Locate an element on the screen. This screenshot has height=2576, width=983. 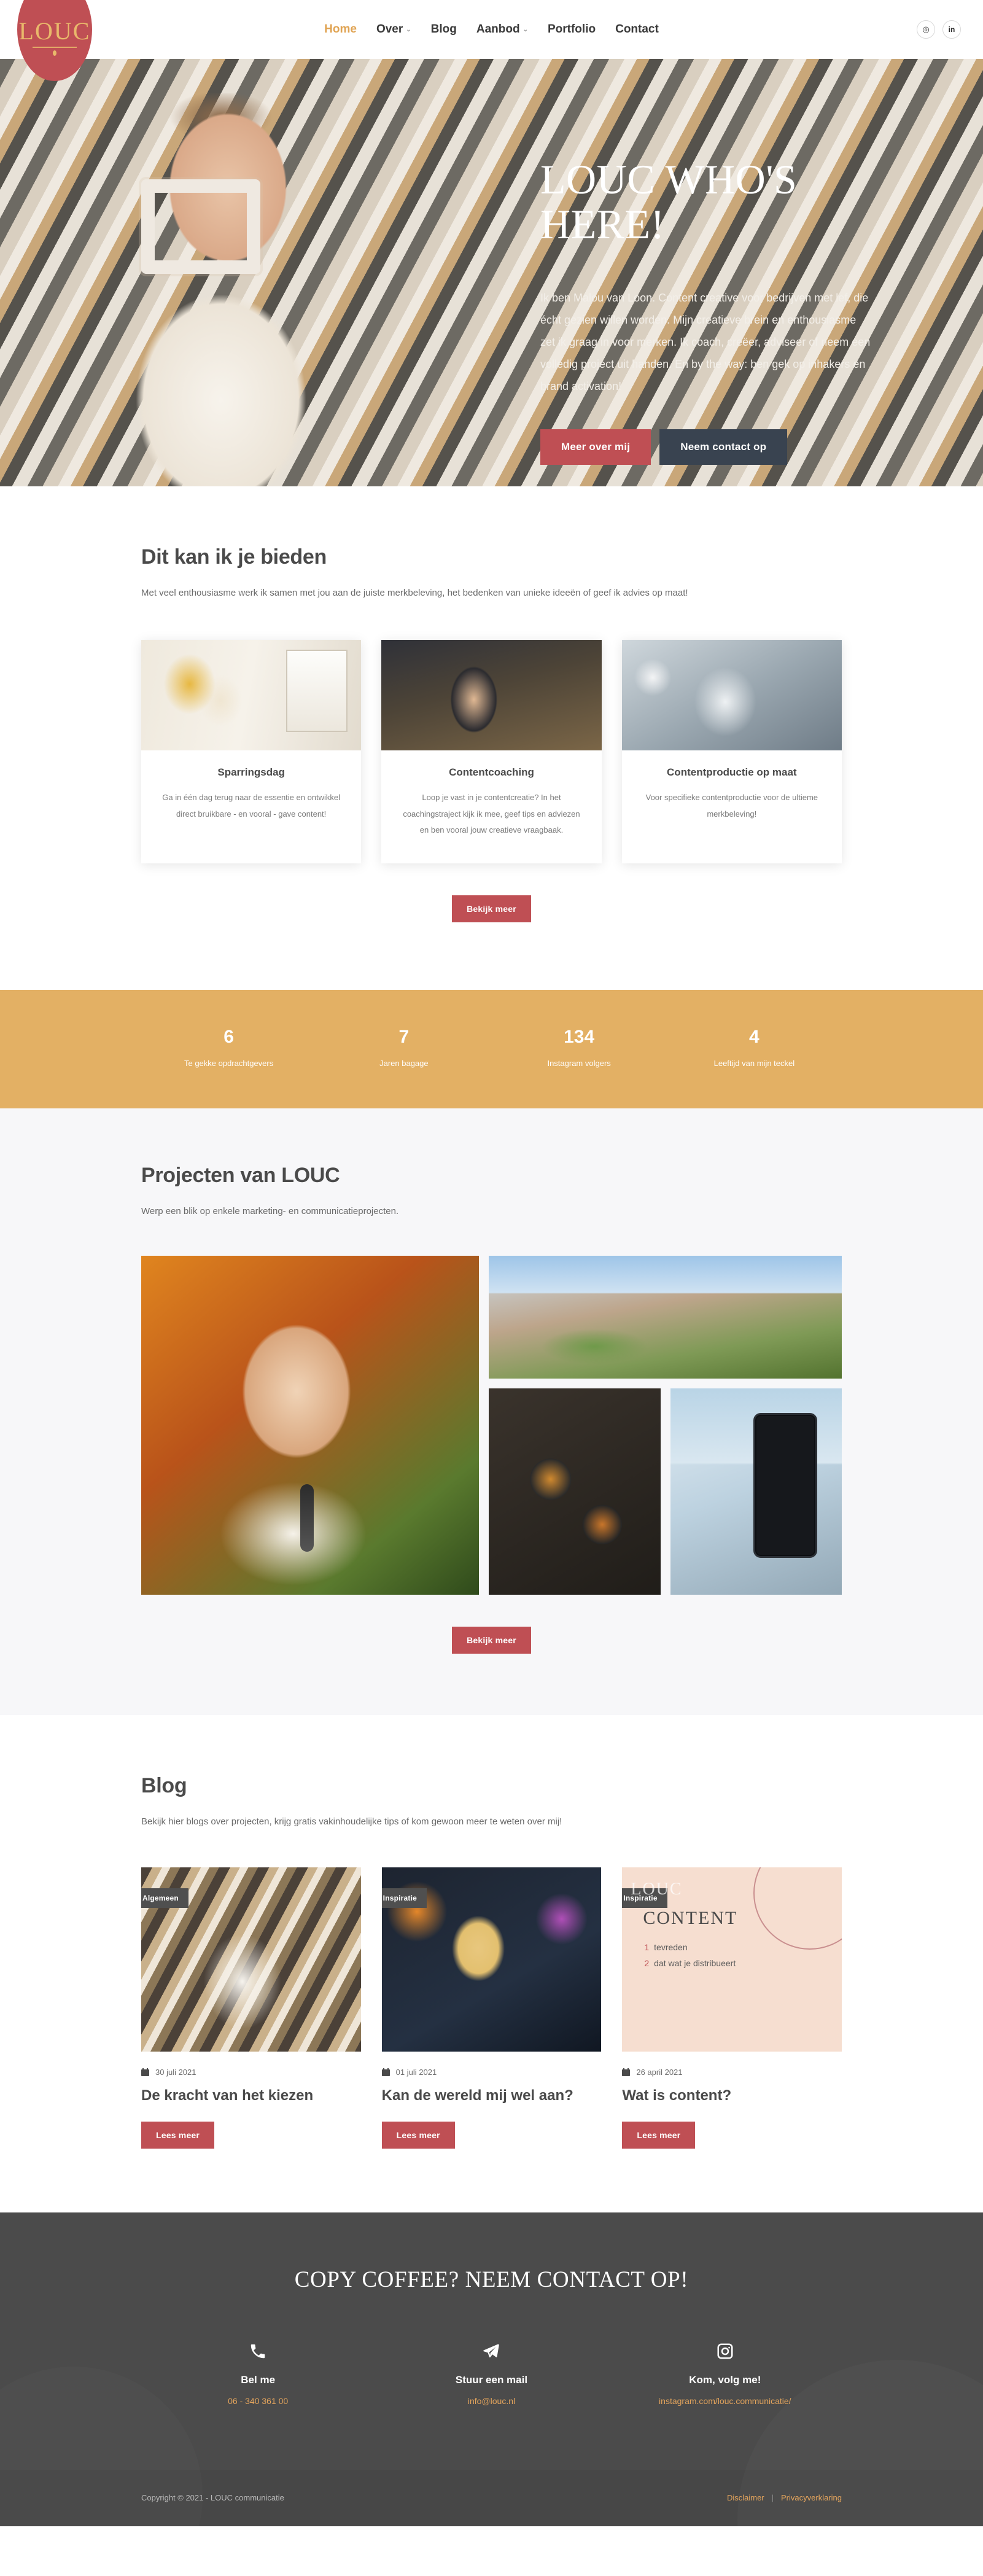
project-thumbnail-buildings is located at coordinates (665, 1317).